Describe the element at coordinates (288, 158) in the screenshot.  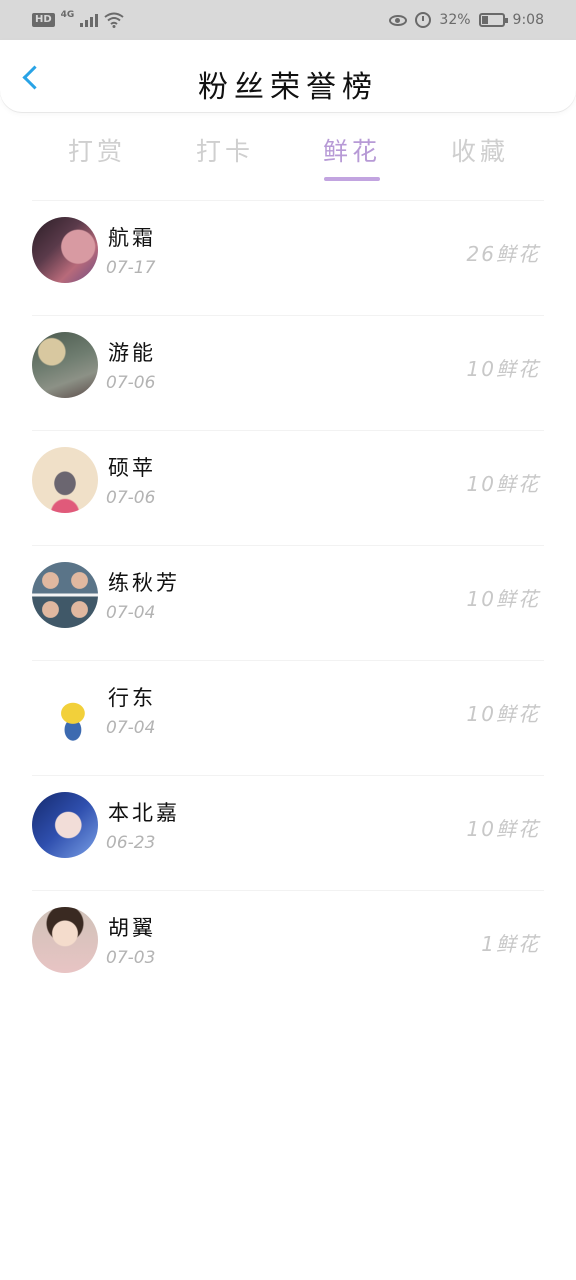
I see `tab-bar: 打赏 打卡 鲜花 收藏` at that location.